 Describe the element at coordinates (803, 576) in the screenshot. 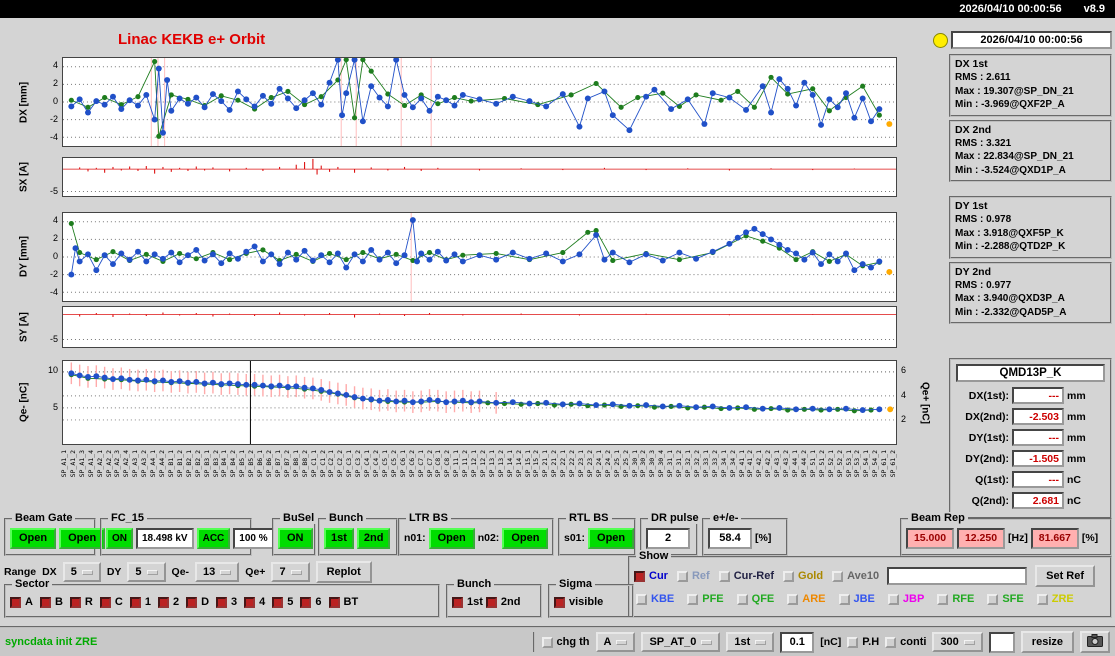

I see `show-toggle-gold: Gold` at that location.